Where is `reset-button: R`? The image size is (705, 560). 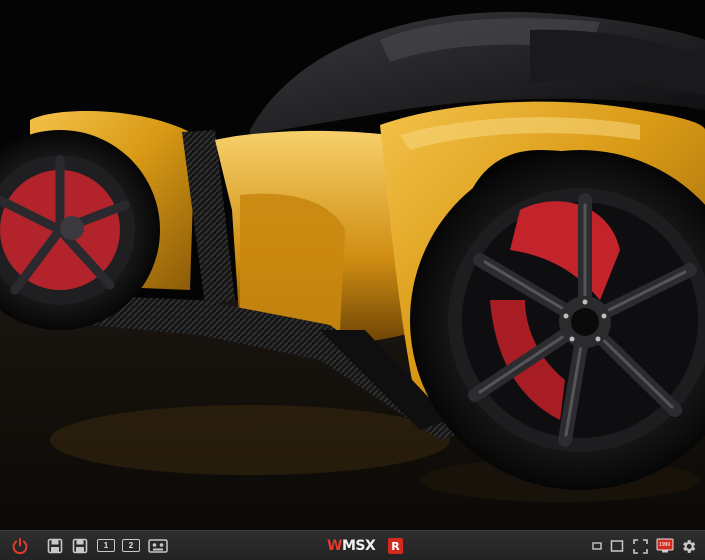
reset-button: R is located at coordinates (395, 546).